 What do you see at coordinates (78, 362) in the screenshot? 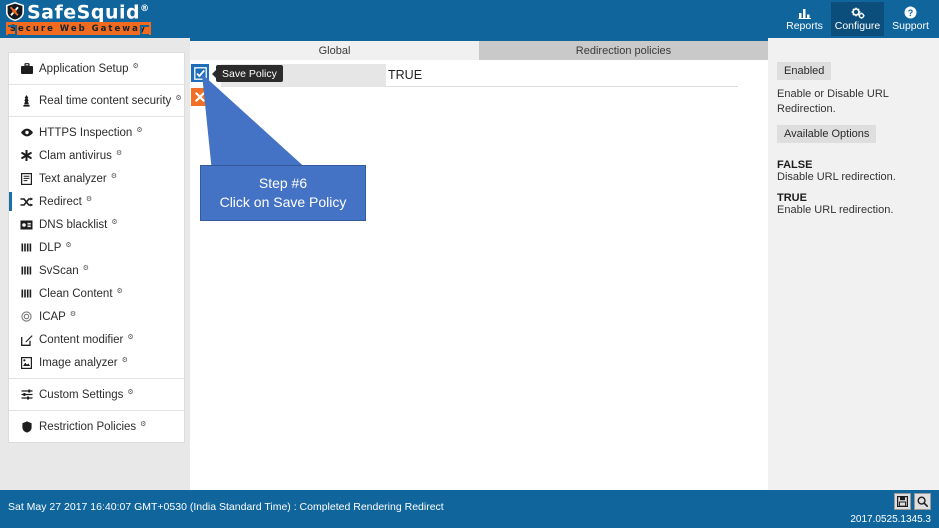
I see `sidebar-label: Image analyzer` at bounding box center [78, 362].